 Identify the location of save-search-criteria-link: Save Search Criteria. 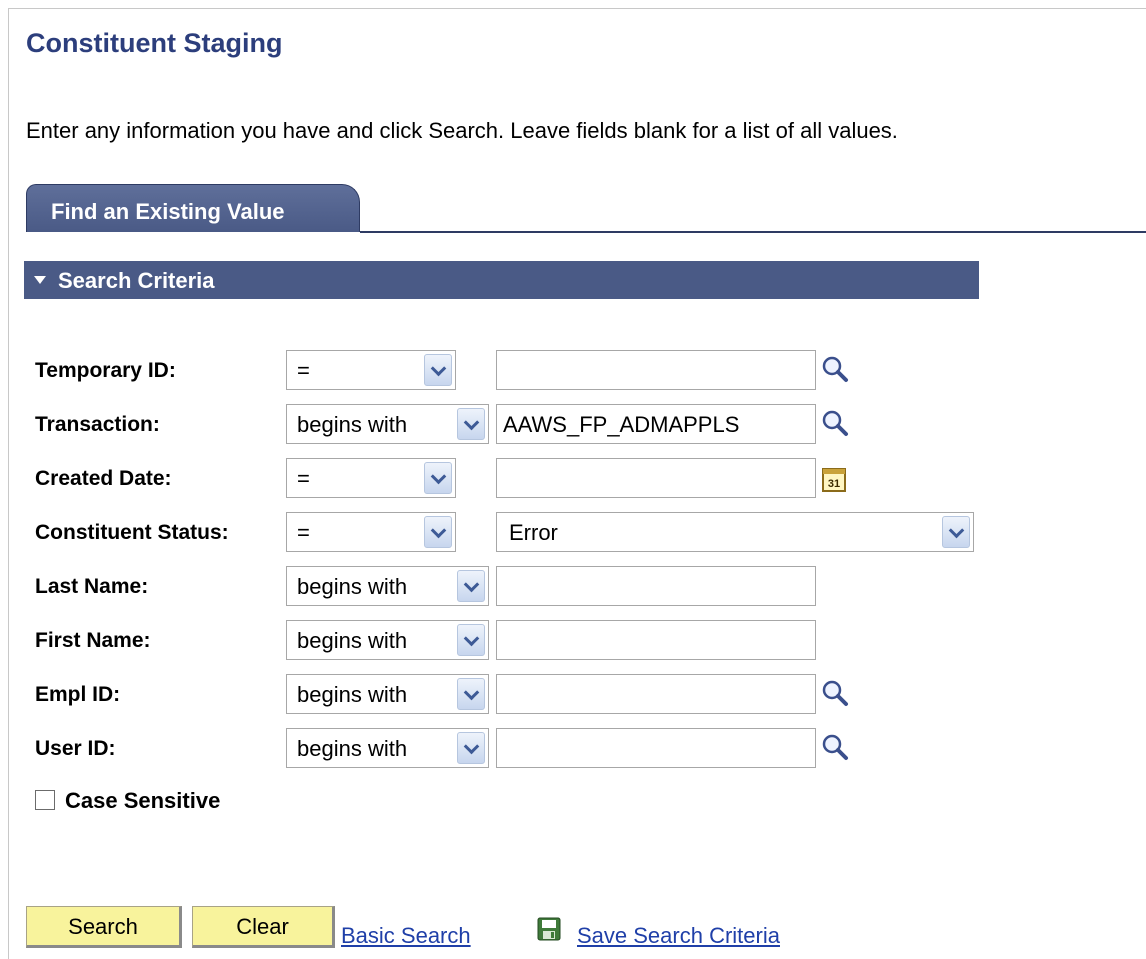
(678, 936).